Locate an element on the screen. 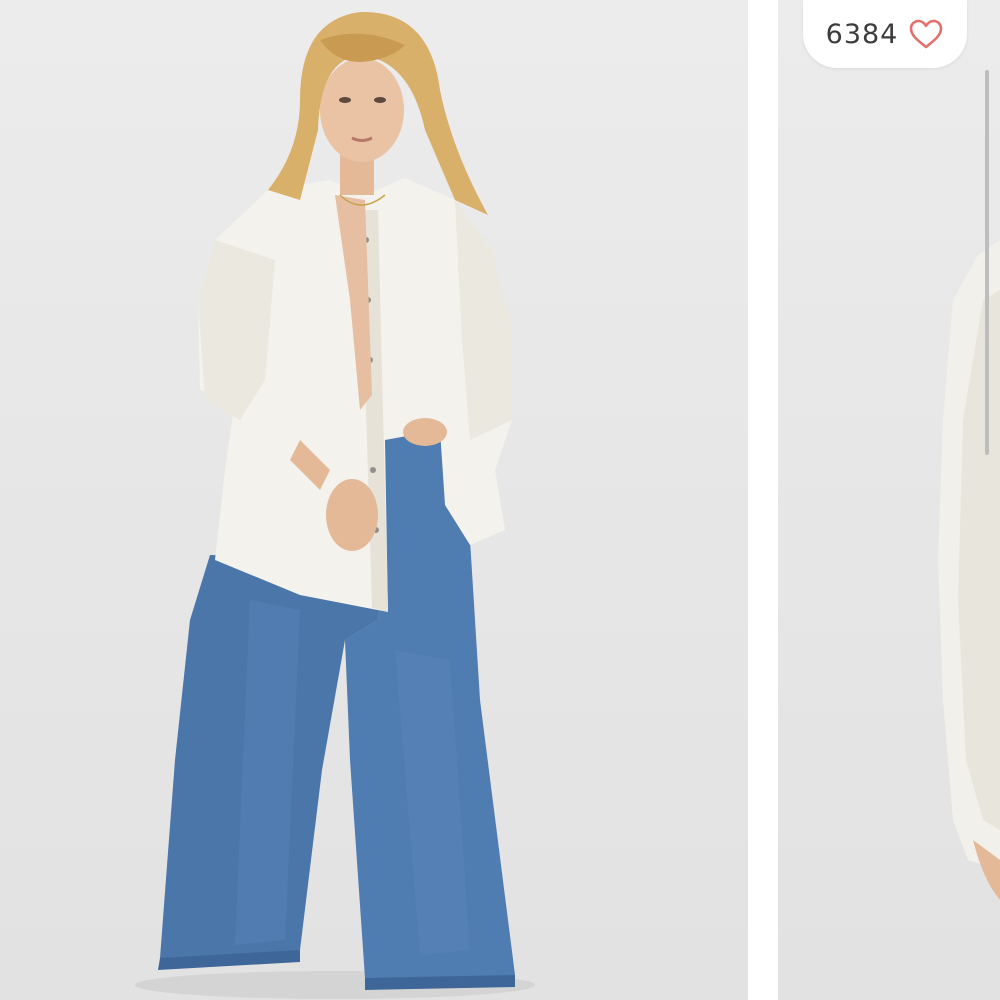 Image resolution: width=1000 pixels, height=1000 pixels. scrollbar is located at coordinates (987, 262).